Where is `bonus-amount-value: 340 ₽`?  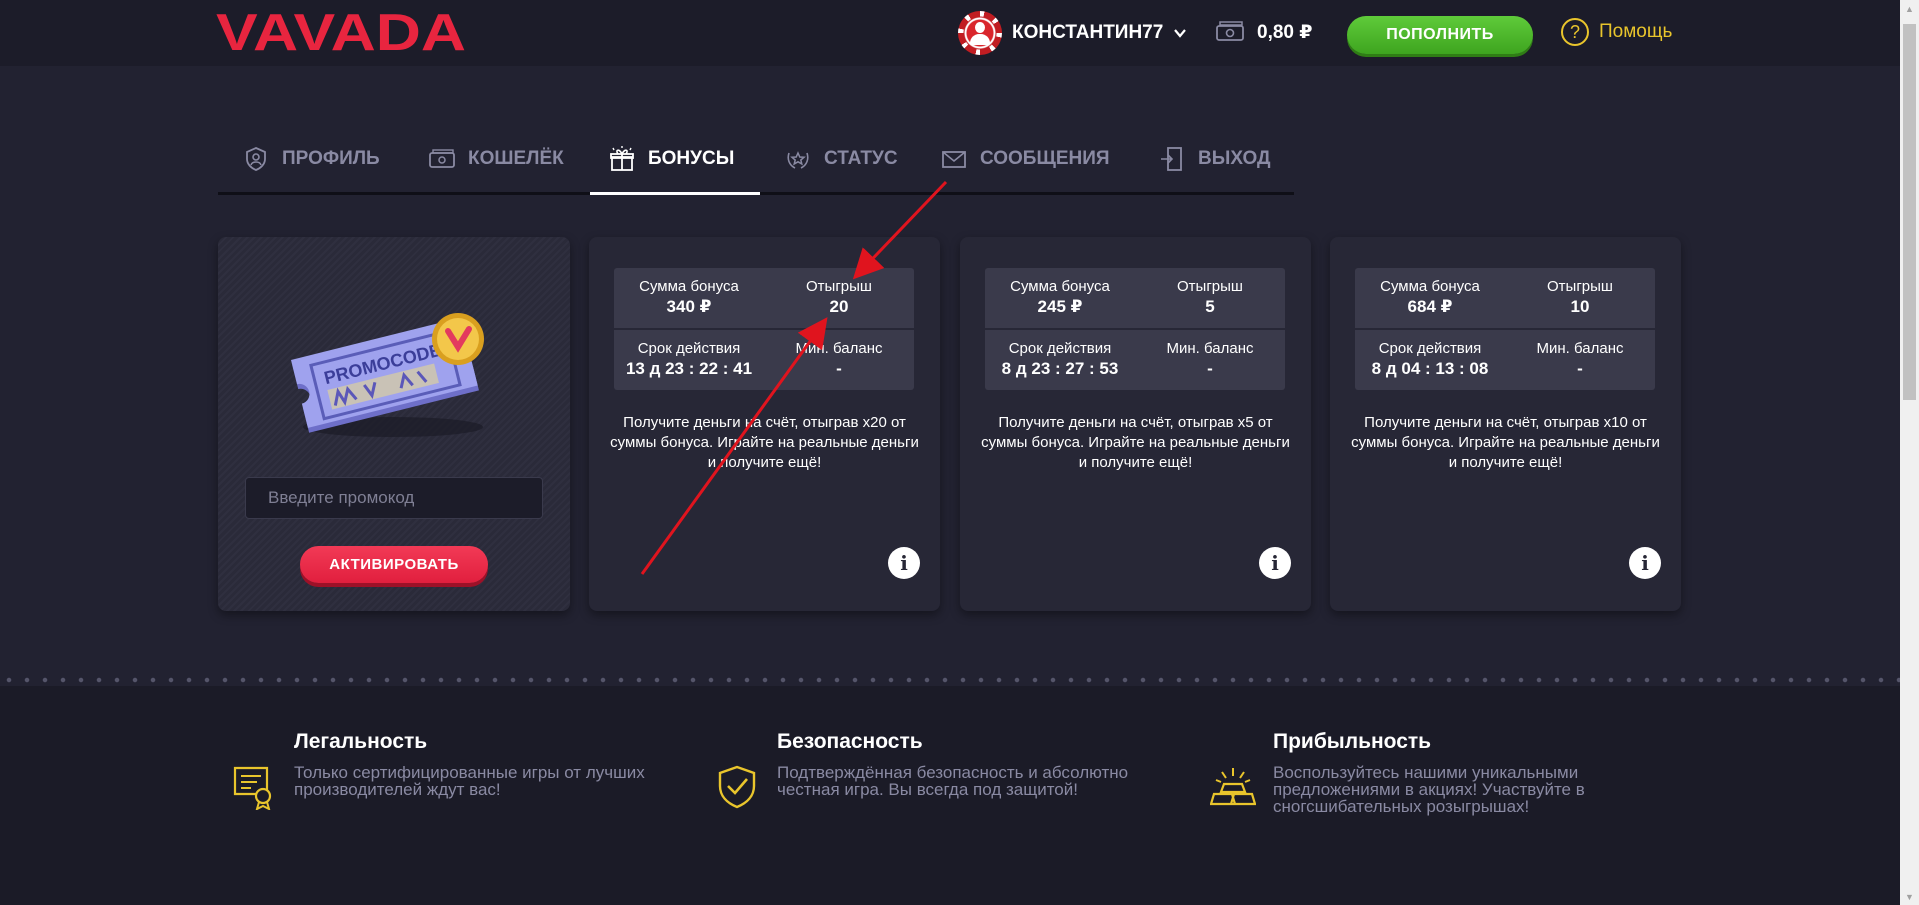 bonus-amount-value: 340 ₽ is located at coordinates (689, 306).